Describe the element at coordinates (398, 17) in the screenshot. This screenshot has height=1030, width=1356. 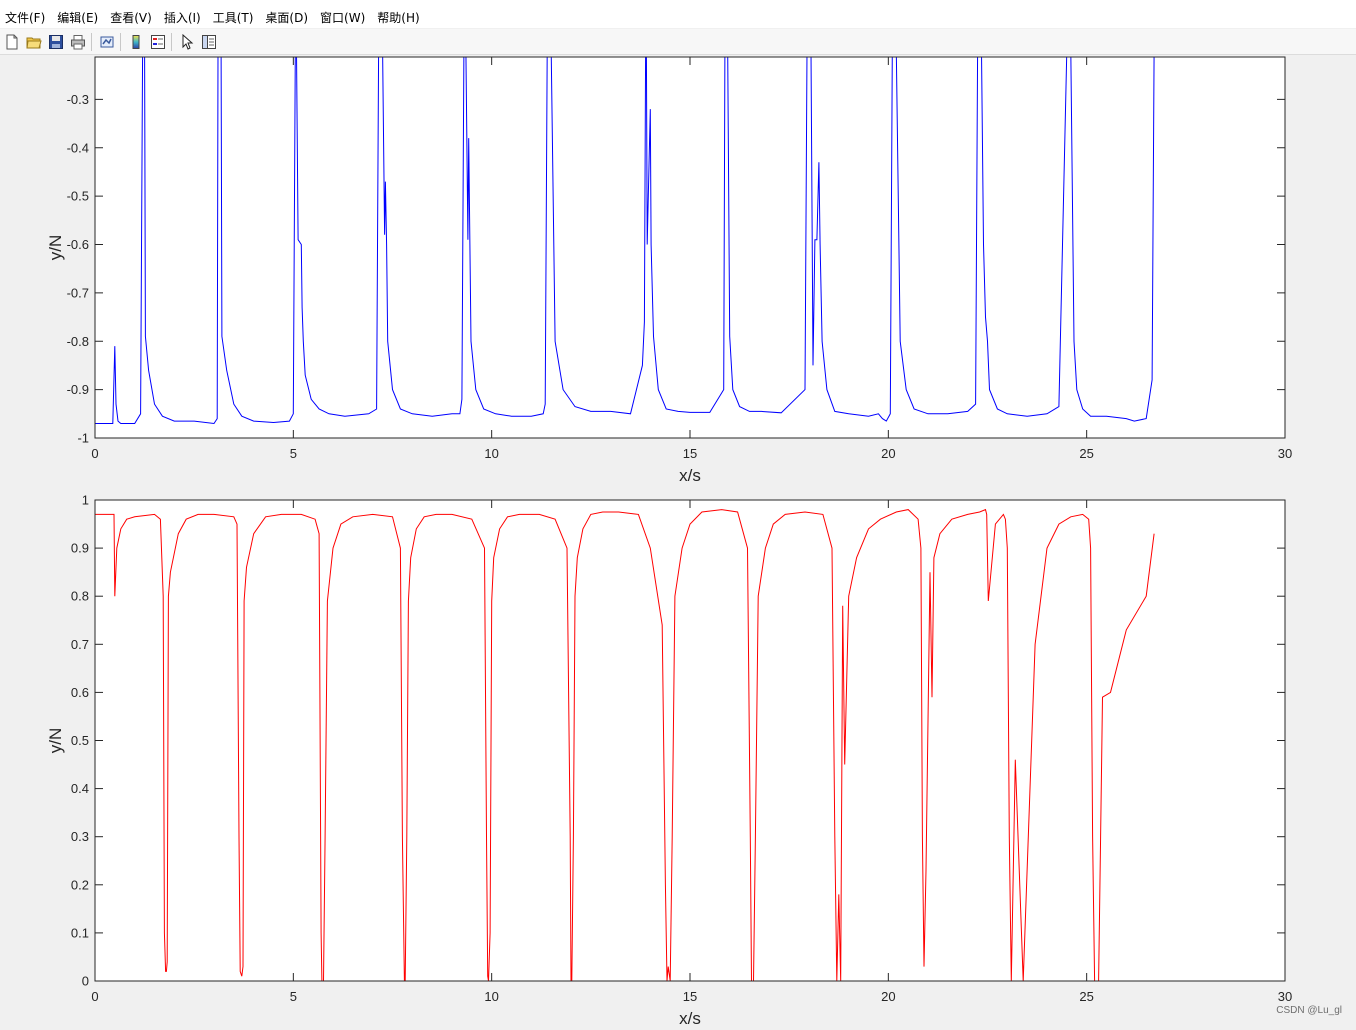
I see `menu-help: 帮助(H)` at that location.